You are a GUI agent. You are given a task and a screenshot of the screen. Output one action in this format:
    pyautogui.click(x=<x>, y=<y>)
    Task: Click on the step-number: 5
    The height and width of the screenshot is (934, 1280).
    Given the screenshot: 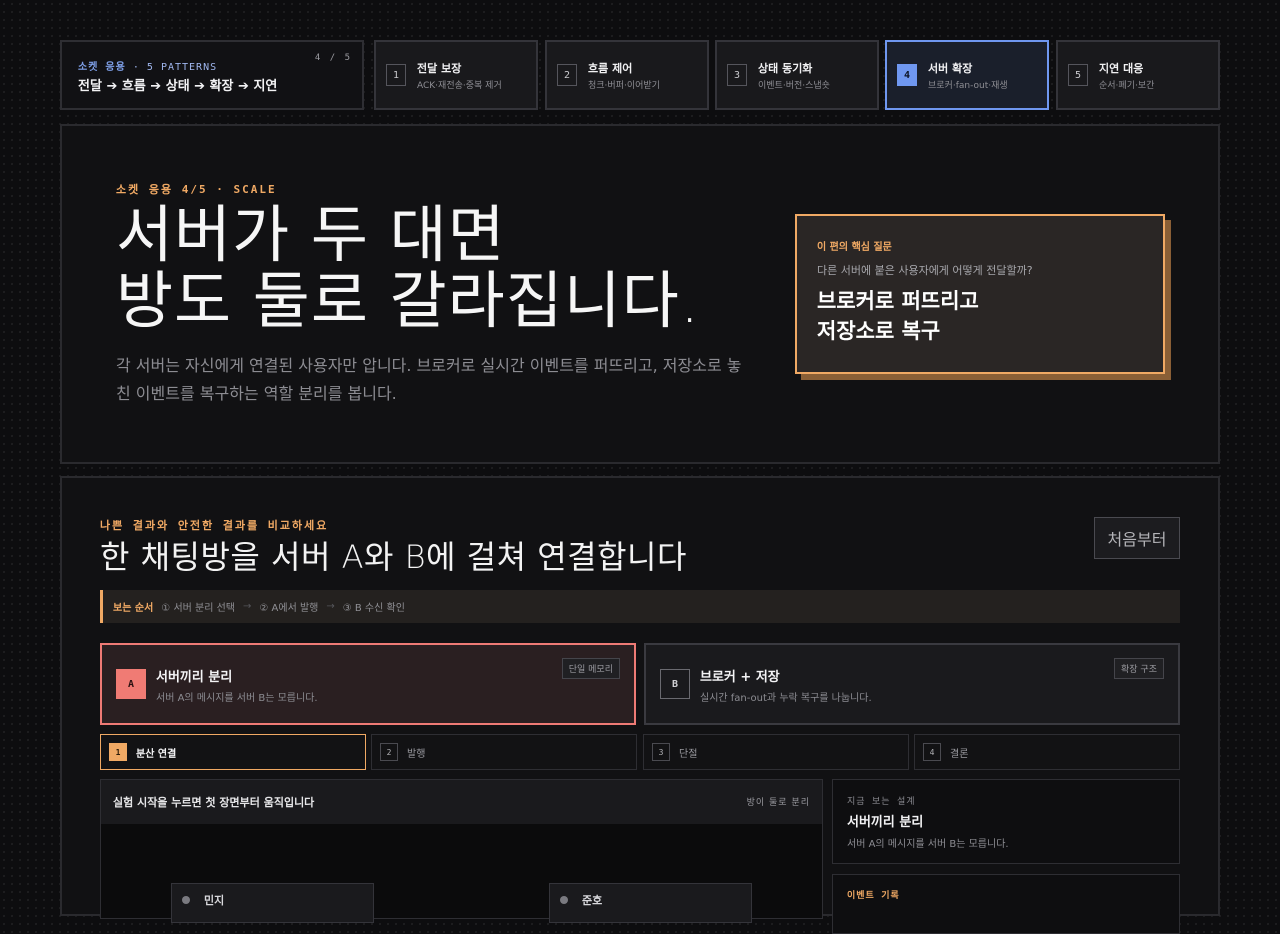 What is the action you would take?
    pyautogui.click(x=1078, y=75)
    